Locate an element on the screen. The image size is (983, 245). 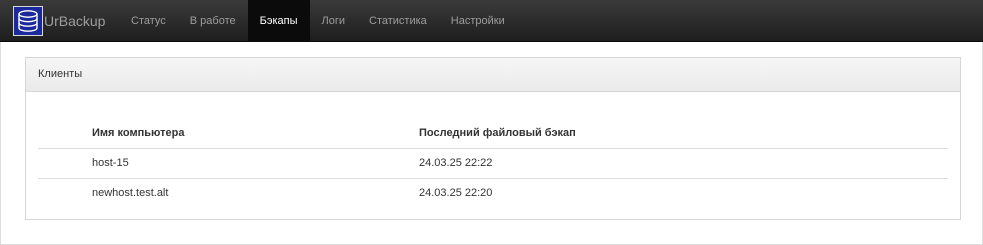
last-backup-time: 24.03.25 22:20 is located at coordinates (456, 193).